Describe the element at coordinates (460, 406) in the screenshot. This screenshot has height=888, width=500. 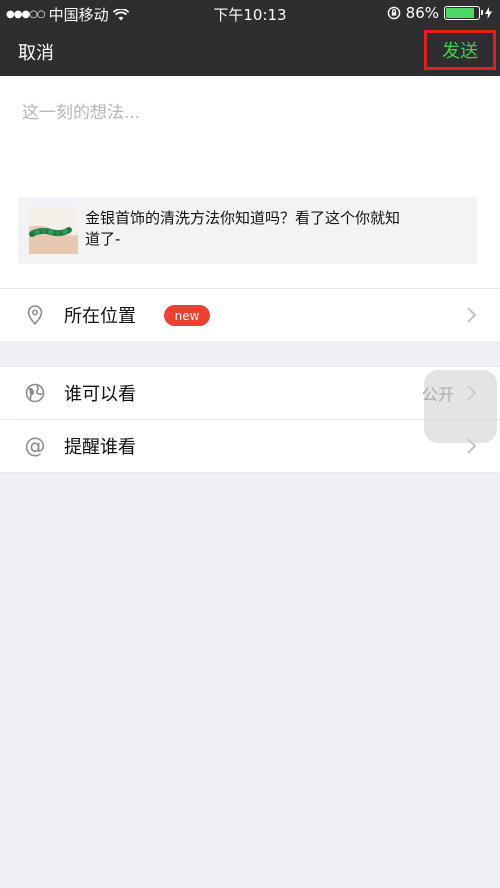
I see `assistive-touch-button` at that location.